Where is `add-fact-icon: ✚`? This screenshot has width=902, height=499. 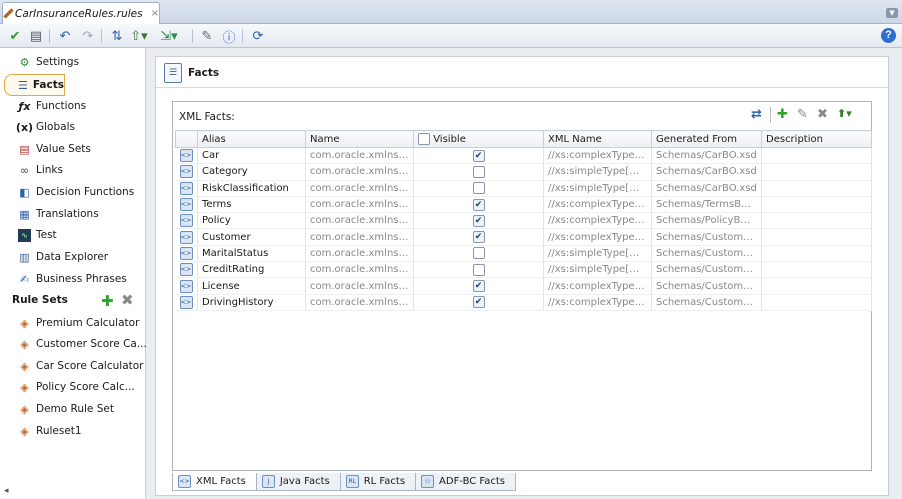
add-fact-icon: ✚ is located at coordinates (782, 115).